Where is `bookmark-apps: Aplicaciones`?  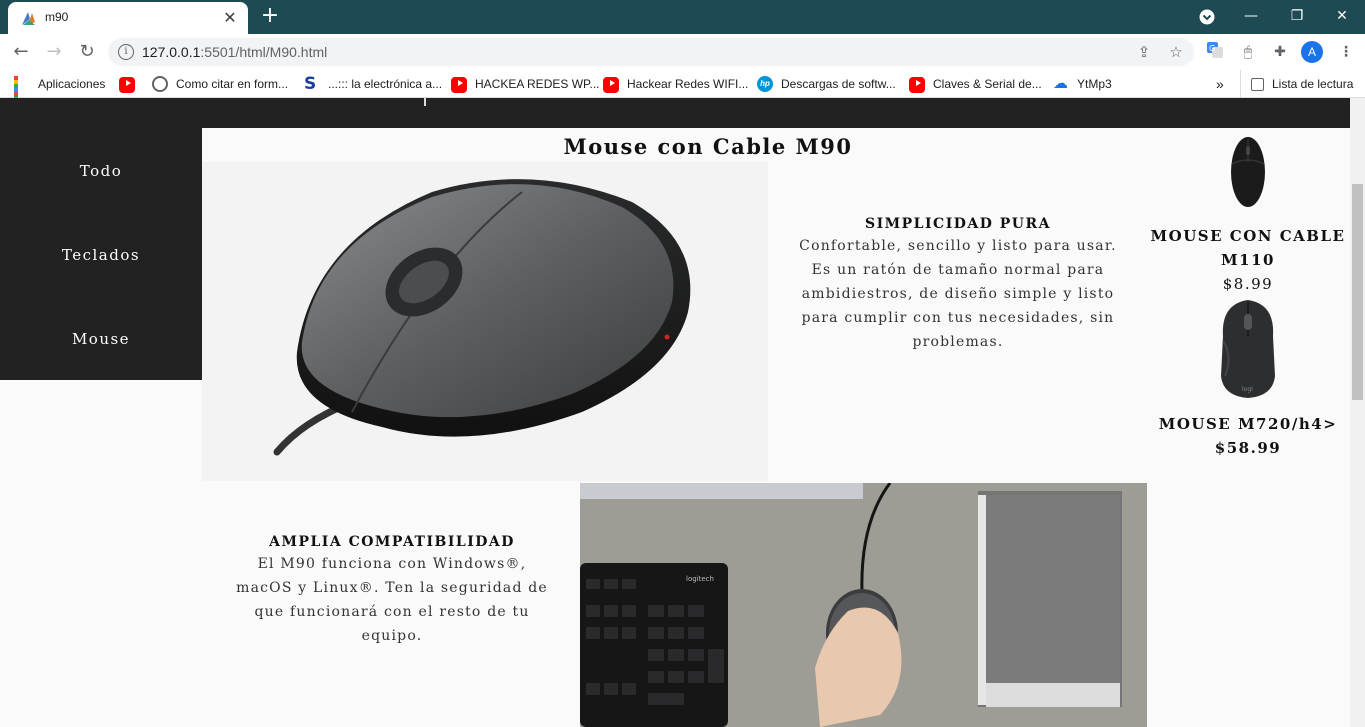
bookmark-apps: Aplicaciones is located at coordinates (59, 91).